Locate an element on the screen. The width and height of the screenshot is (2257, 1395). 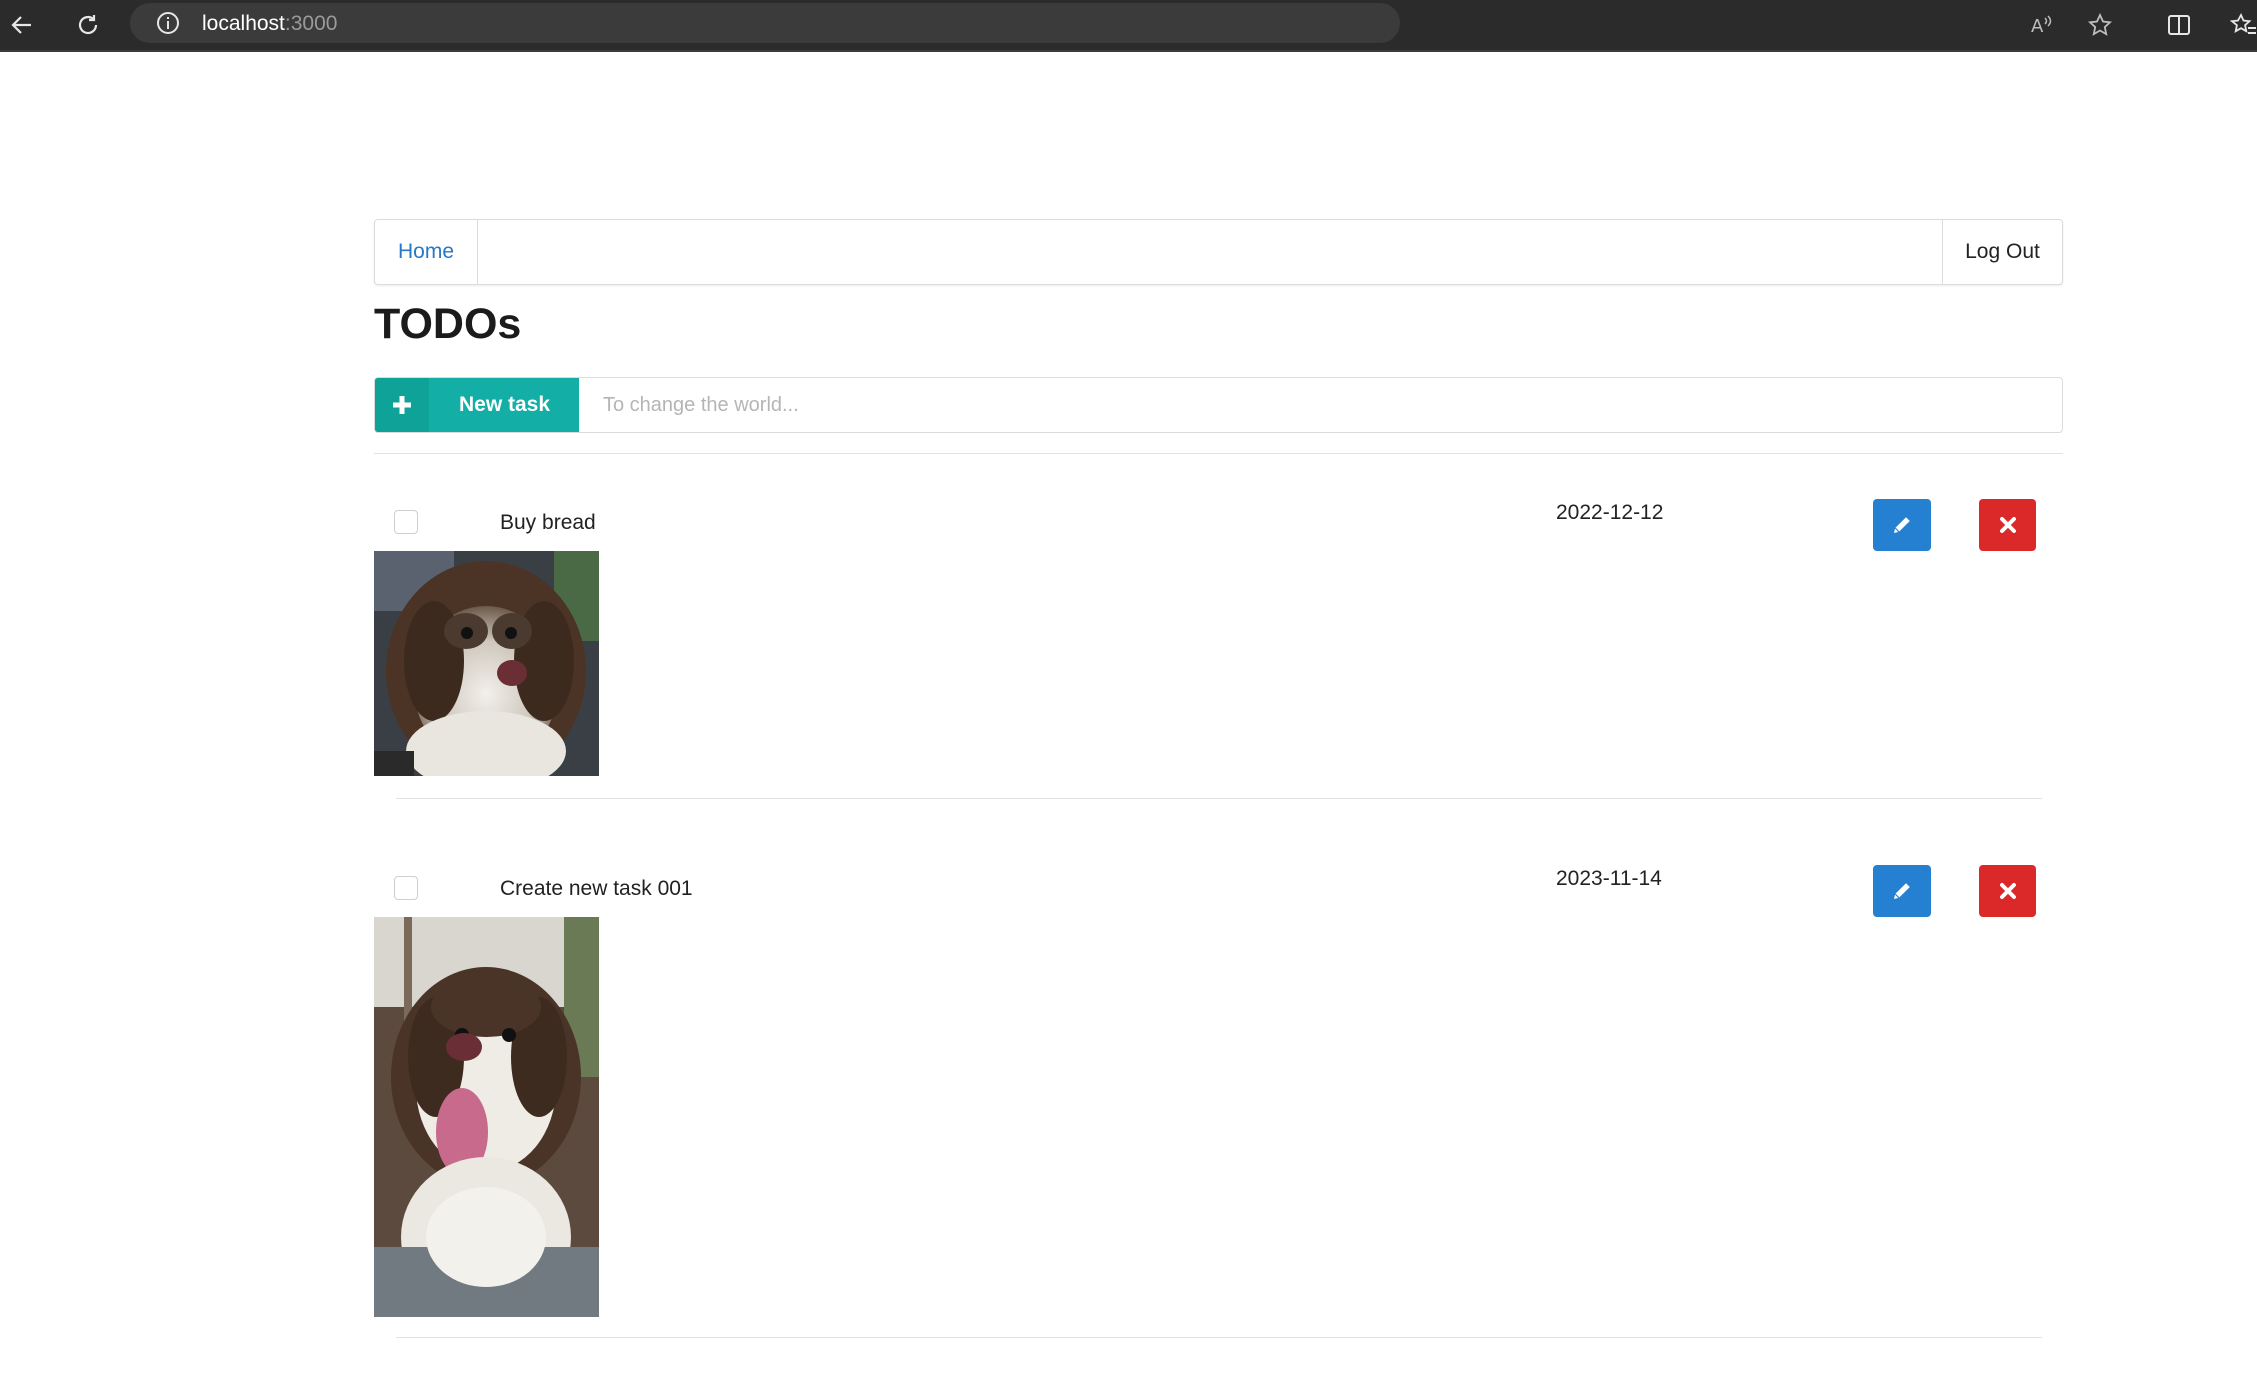
logout-link: Log Out is located at coordinates (2002, 252).